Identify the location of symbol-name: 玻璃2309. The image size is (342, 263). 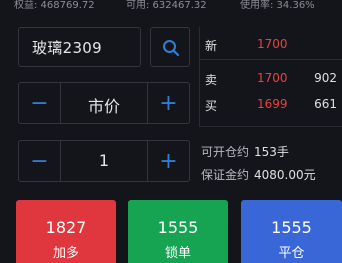
(67, 48).